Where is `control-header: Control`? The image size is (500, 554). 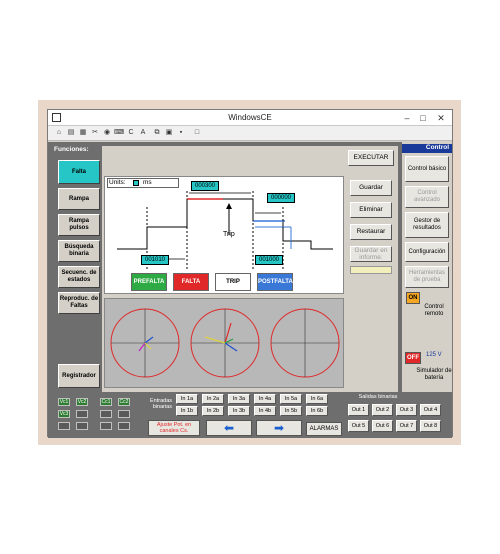
control-header: Control is located at coordinates (427, 148).